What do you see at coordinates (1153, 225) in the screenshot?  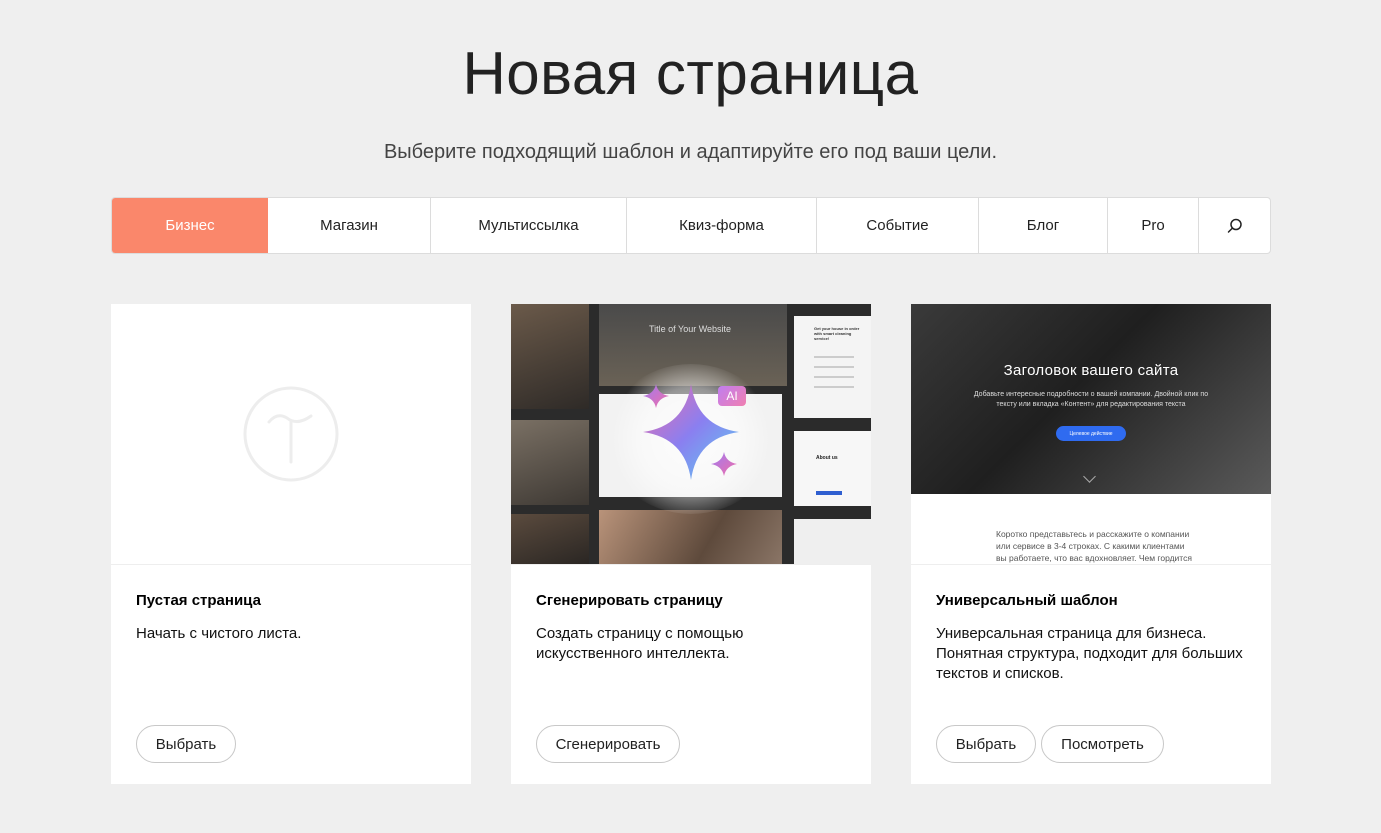 I see `tab-pro: Pro` at bounding box center [1153, 225].